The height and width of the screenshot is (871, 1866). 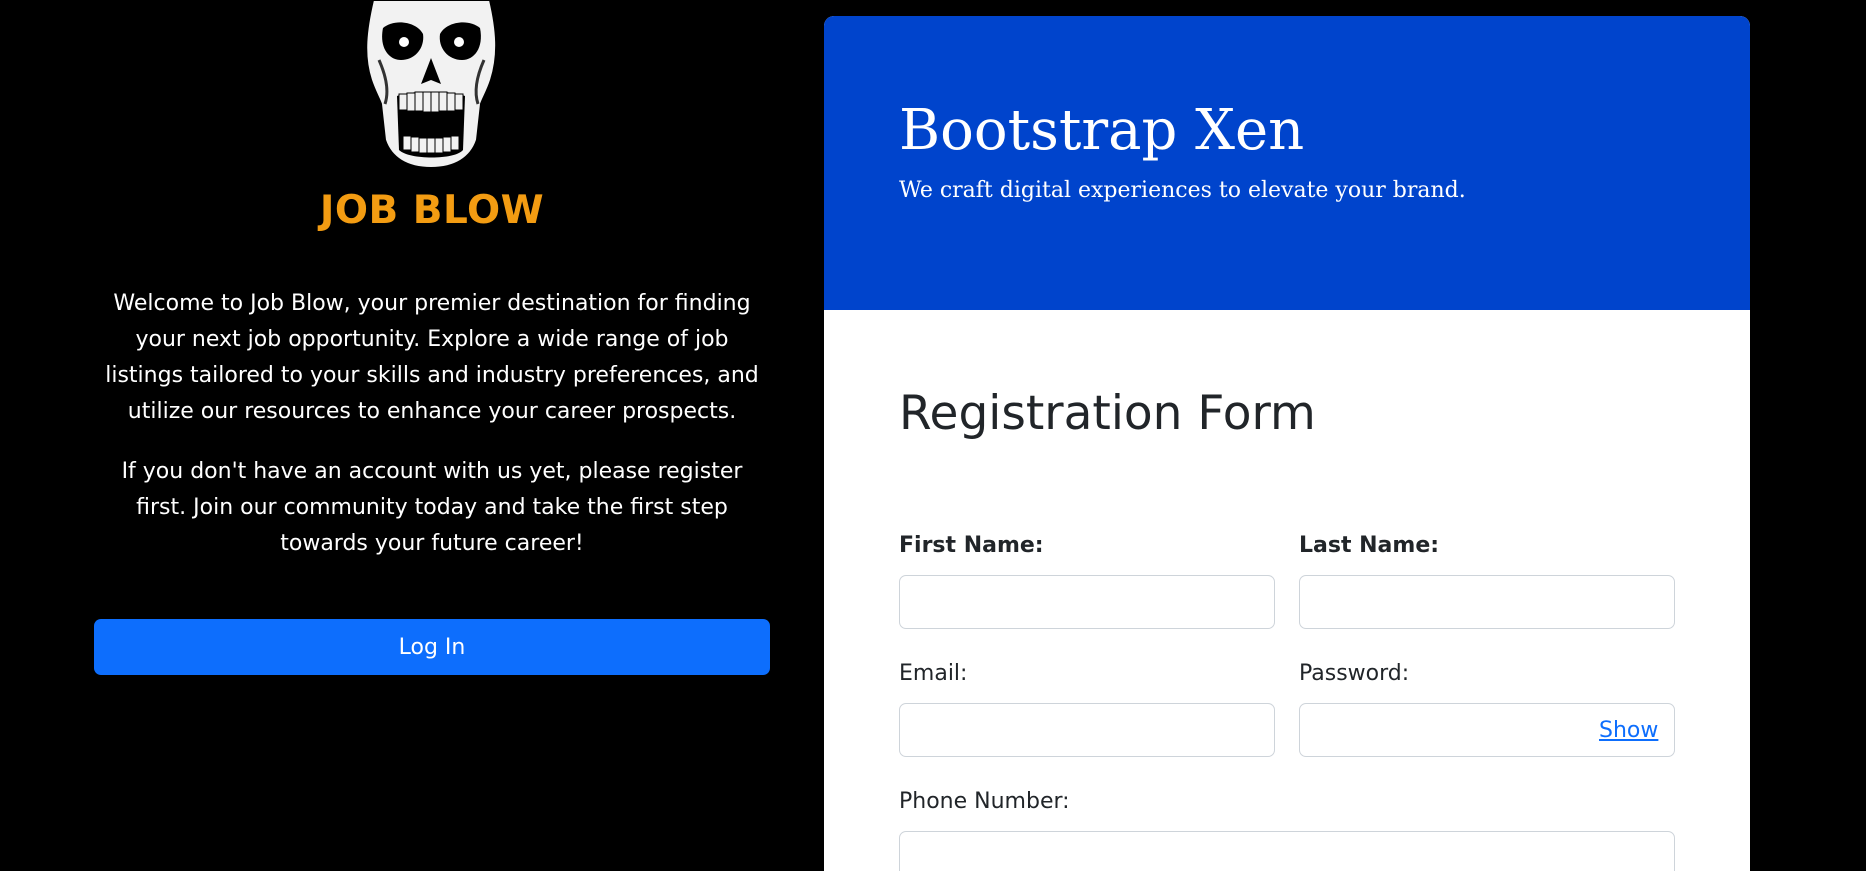 I want to click on password-label: Password:, so click(x=1354, y=673).